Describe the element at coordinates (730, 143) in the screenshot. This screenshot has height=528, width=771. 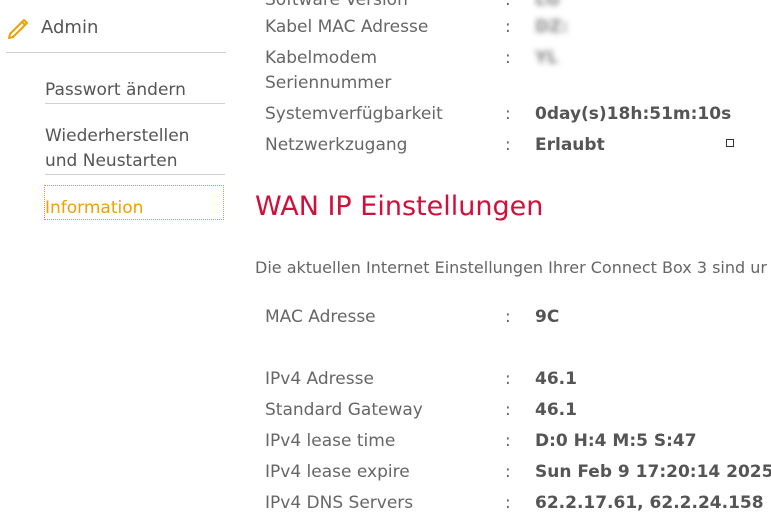
I see `small-square-handle` at that location.